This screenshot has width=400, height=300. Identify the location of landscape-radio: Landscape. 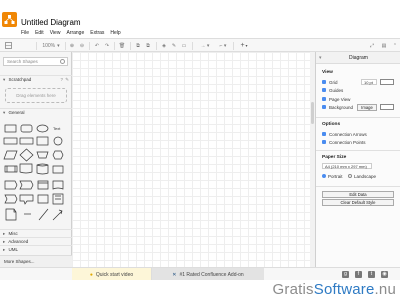
(362, 176).